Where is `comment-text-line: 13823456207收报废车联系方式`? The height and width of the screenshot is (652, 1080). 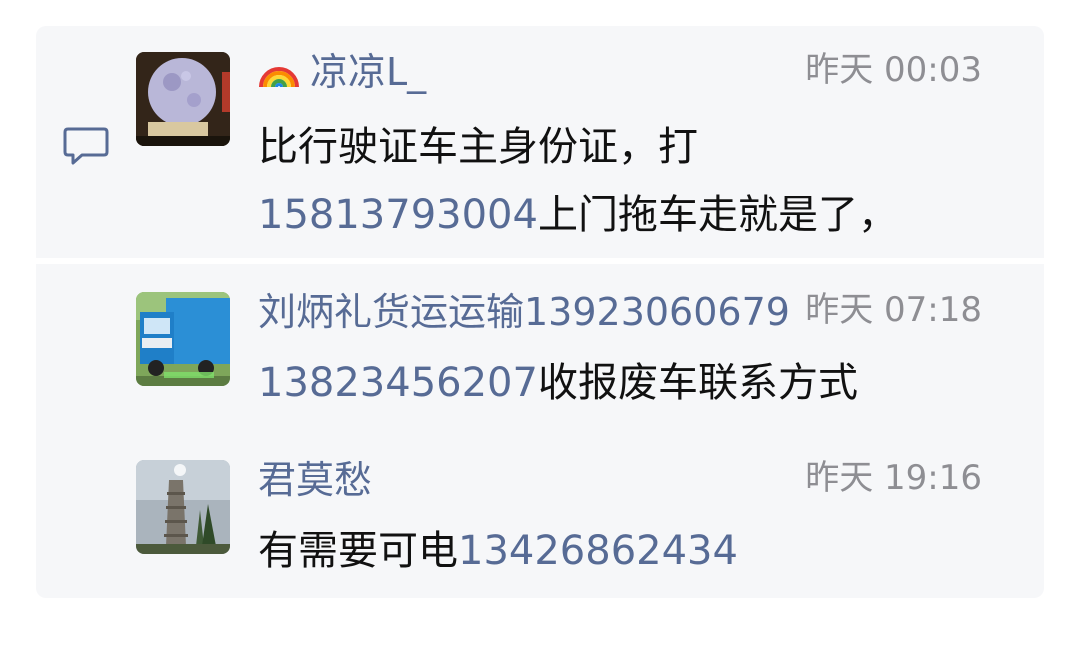
comment-text-line: 13823456207收报废车联系方式 is located at coordinates (558, 383).